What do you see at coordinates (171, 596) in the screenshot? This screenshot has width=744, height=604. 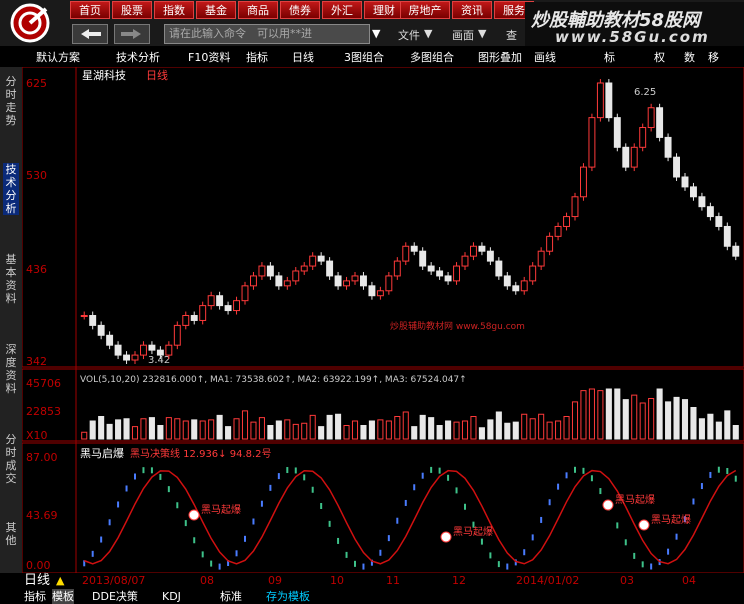 I see `tab-kdj: KDJ` at bounding box center [171, 596].